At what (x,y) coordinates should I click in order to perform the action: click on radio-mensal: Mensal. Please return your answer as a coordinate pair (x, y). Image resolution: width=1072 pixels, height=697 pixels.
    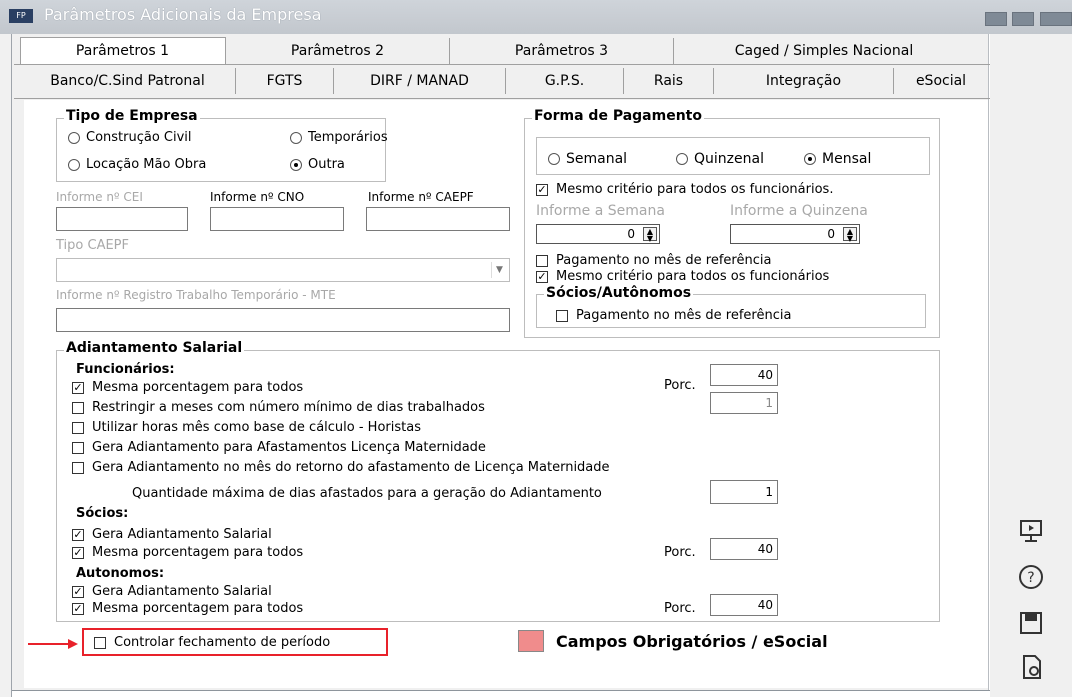
    Looking at the image, I should click on (837, 159).